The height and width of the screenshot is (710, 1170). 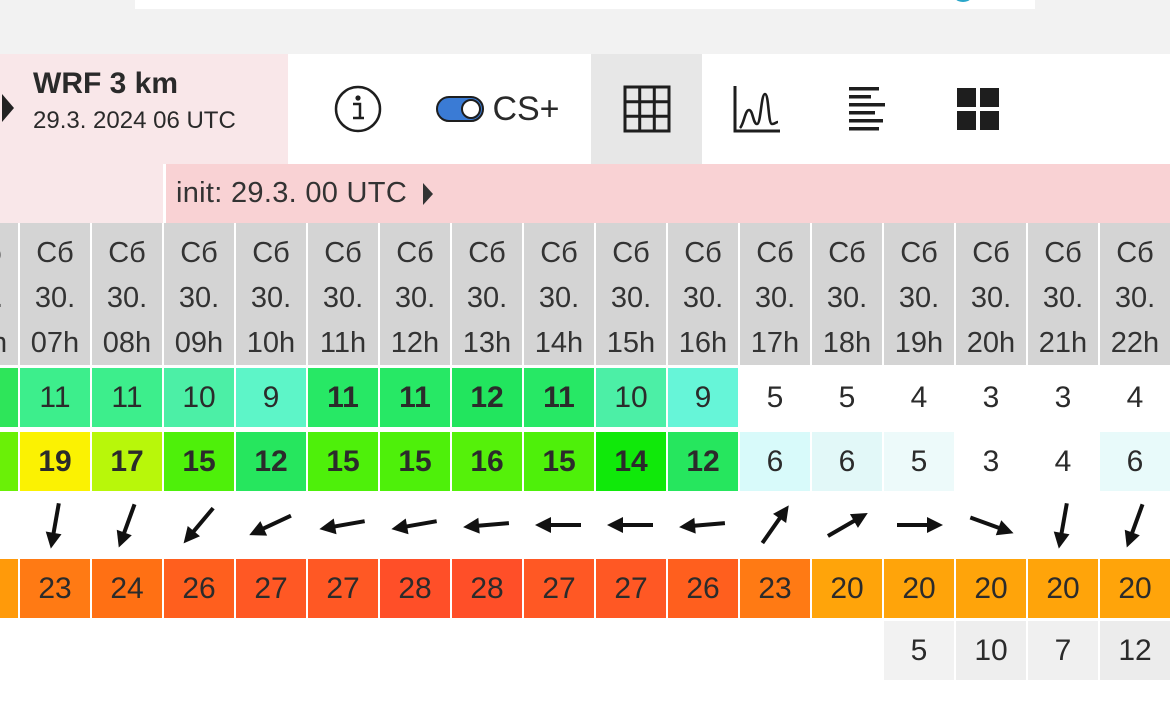 I want to click on wind-speed-cell: 5, so click(x=848, y=397).